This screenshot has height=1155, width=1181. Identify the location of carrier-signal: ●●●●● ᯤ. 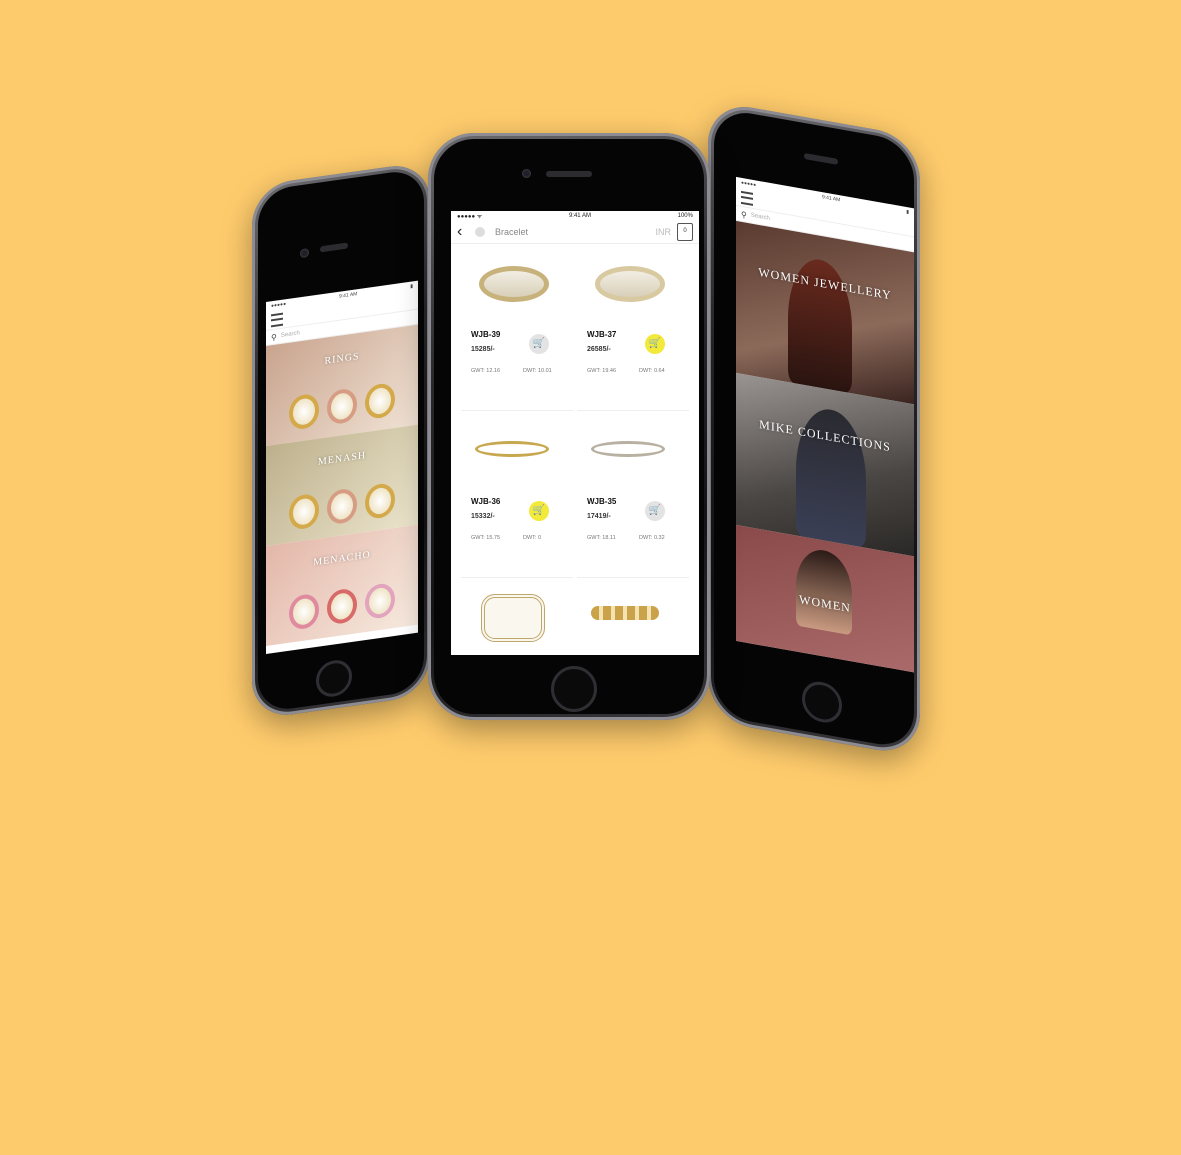
(470, 217).